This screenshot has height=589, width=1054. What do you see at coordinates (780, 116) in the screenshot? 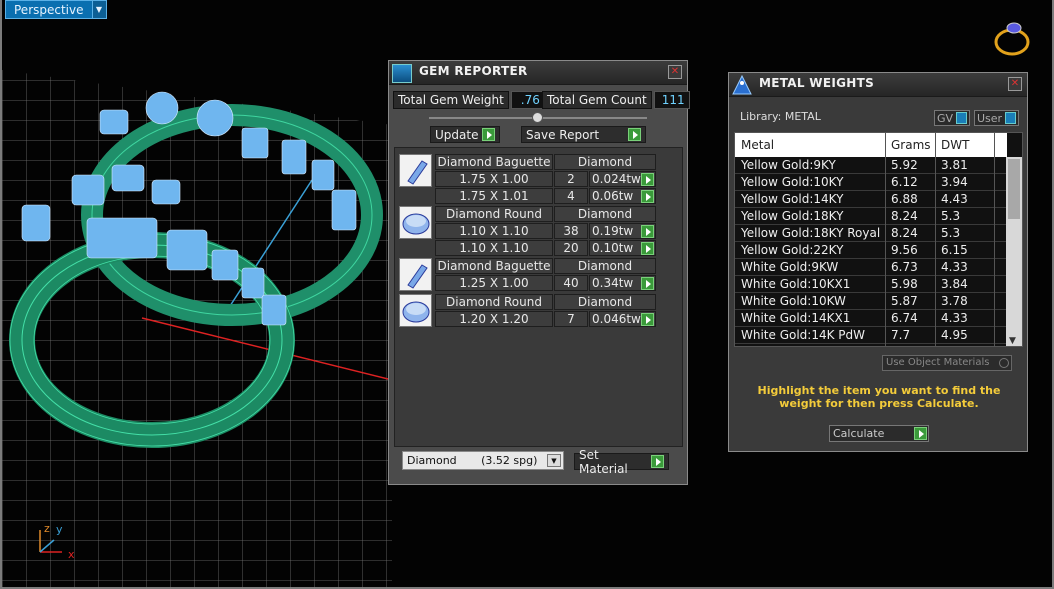
I see `library-label: Library: METAL` at bounding box center [780, 116].